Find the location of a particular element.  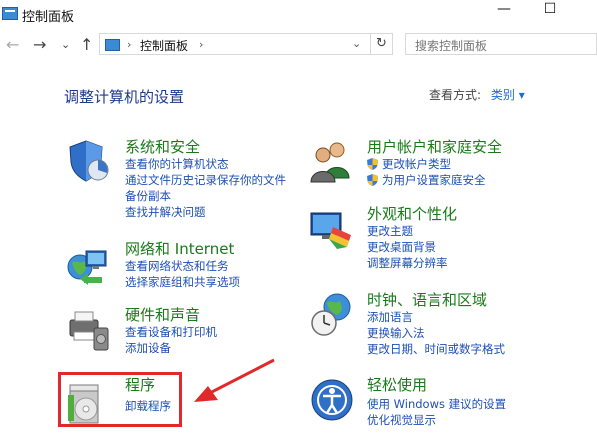

link: 为用户设置家庭安全 is located at coordinates (434, 180).